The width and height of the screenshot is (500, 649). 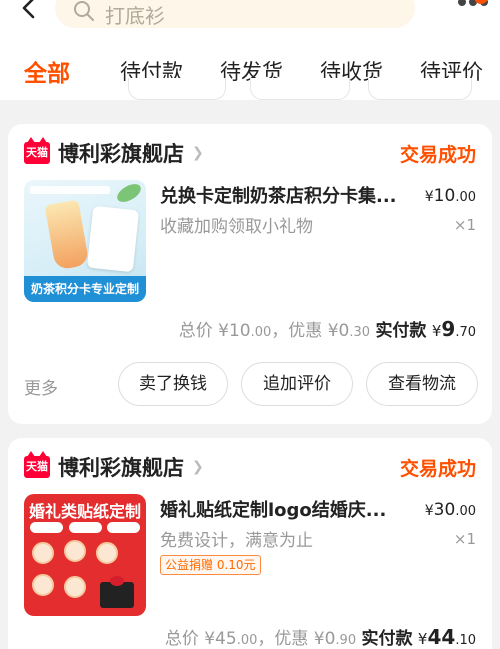 I want to click on more-options: 更多, so click(x=41, y=386).